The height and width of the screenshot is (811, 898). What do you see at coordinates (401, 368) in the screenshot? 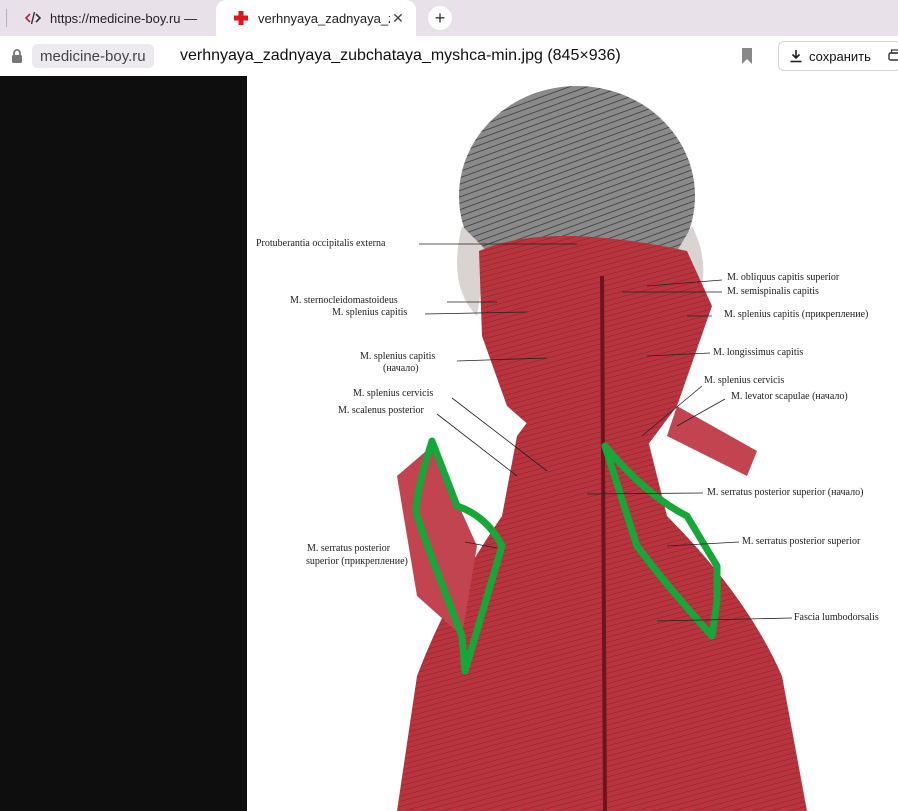
I see `label-splenius-capitis-origin-2: (начало)` at bounding box center [401, 368].